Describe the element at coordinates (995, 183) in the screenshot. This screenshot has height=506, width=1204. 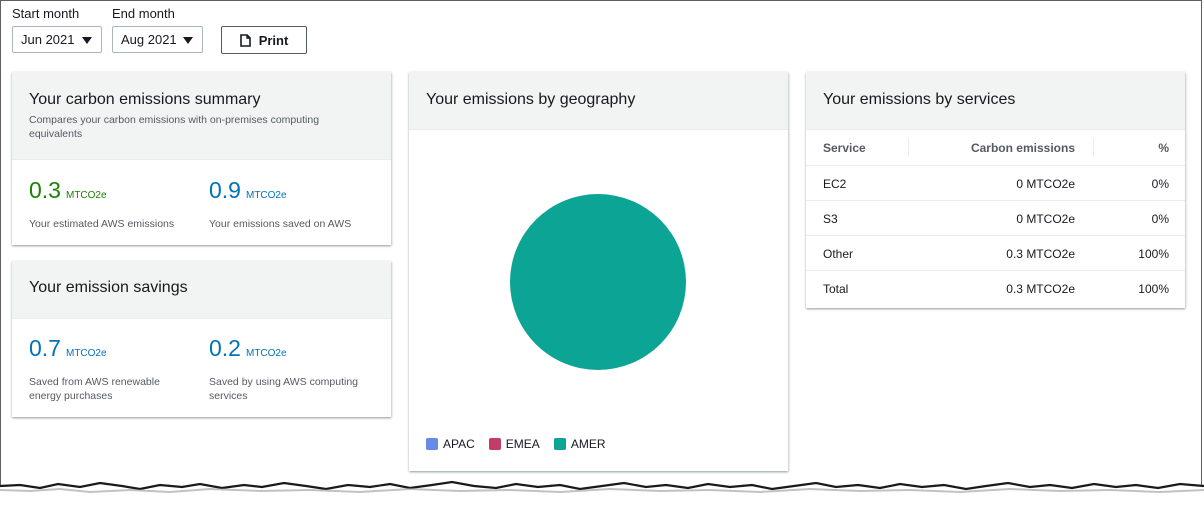
I see `table-row: EC2 0 MTCO2e 0%` at that location.